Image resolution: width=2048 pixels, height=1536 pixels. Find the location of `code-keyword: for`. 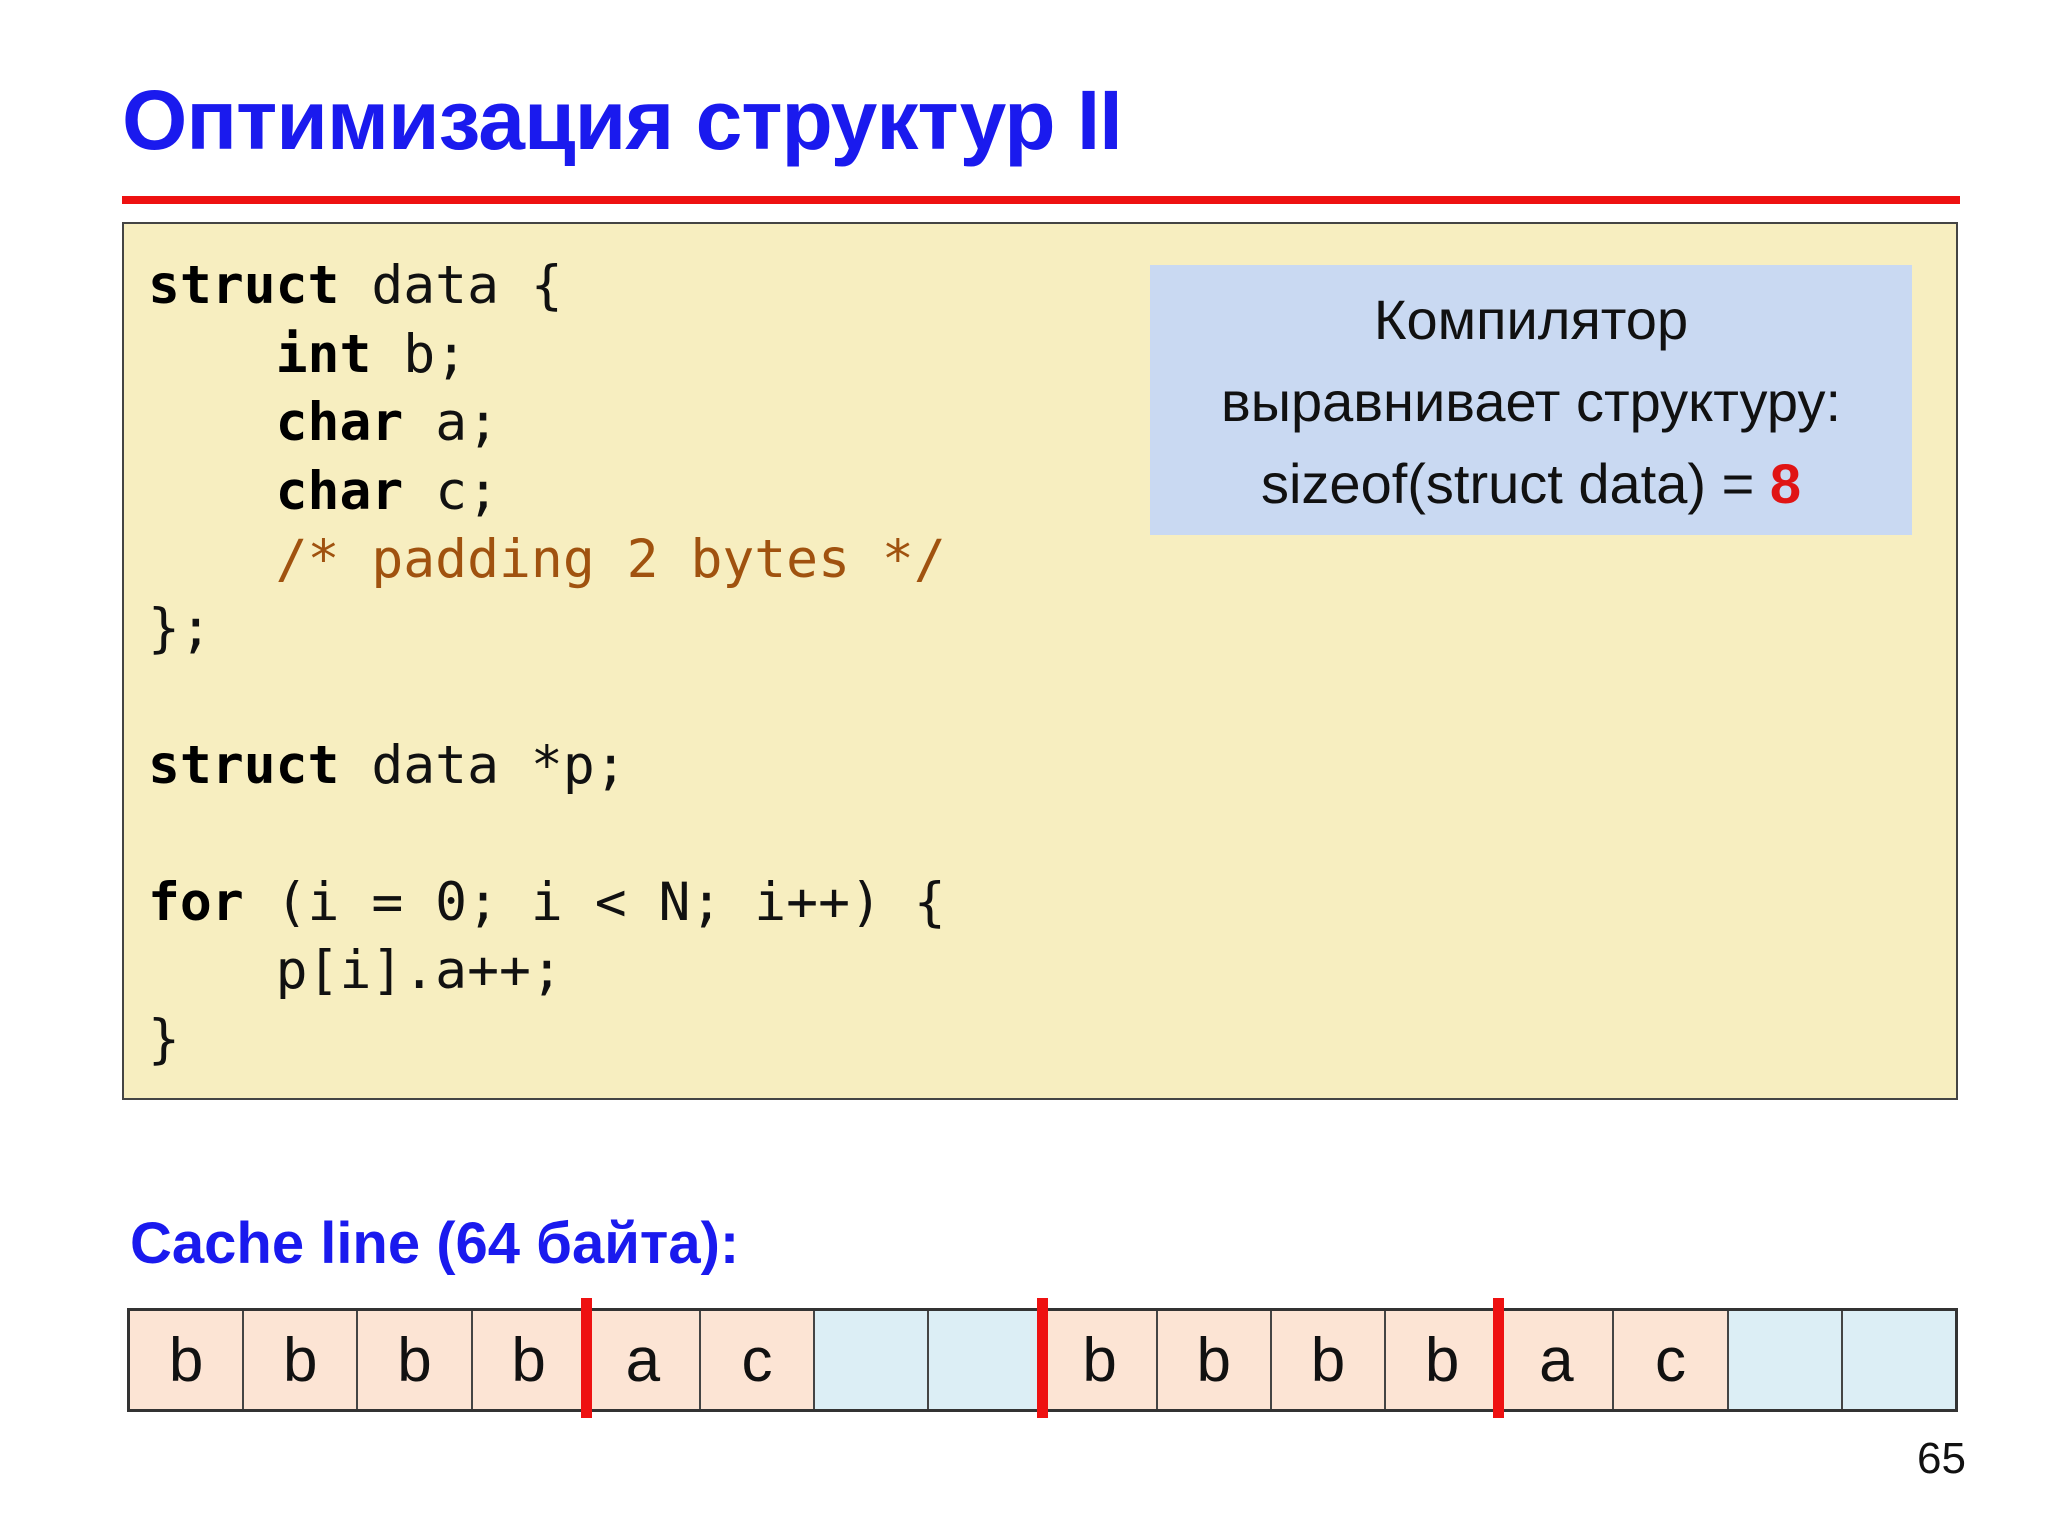

code-keyword: for is located at coordinates (196, 902).